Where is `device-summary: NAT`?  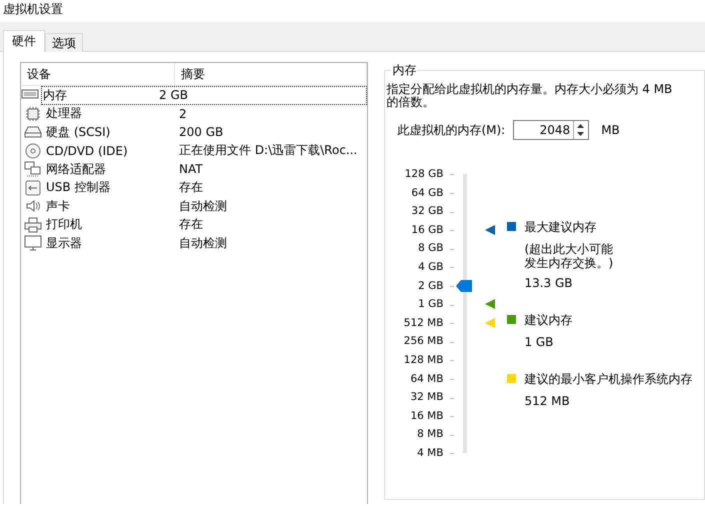 device-summary: NAT is located at coordinates (190, 169).